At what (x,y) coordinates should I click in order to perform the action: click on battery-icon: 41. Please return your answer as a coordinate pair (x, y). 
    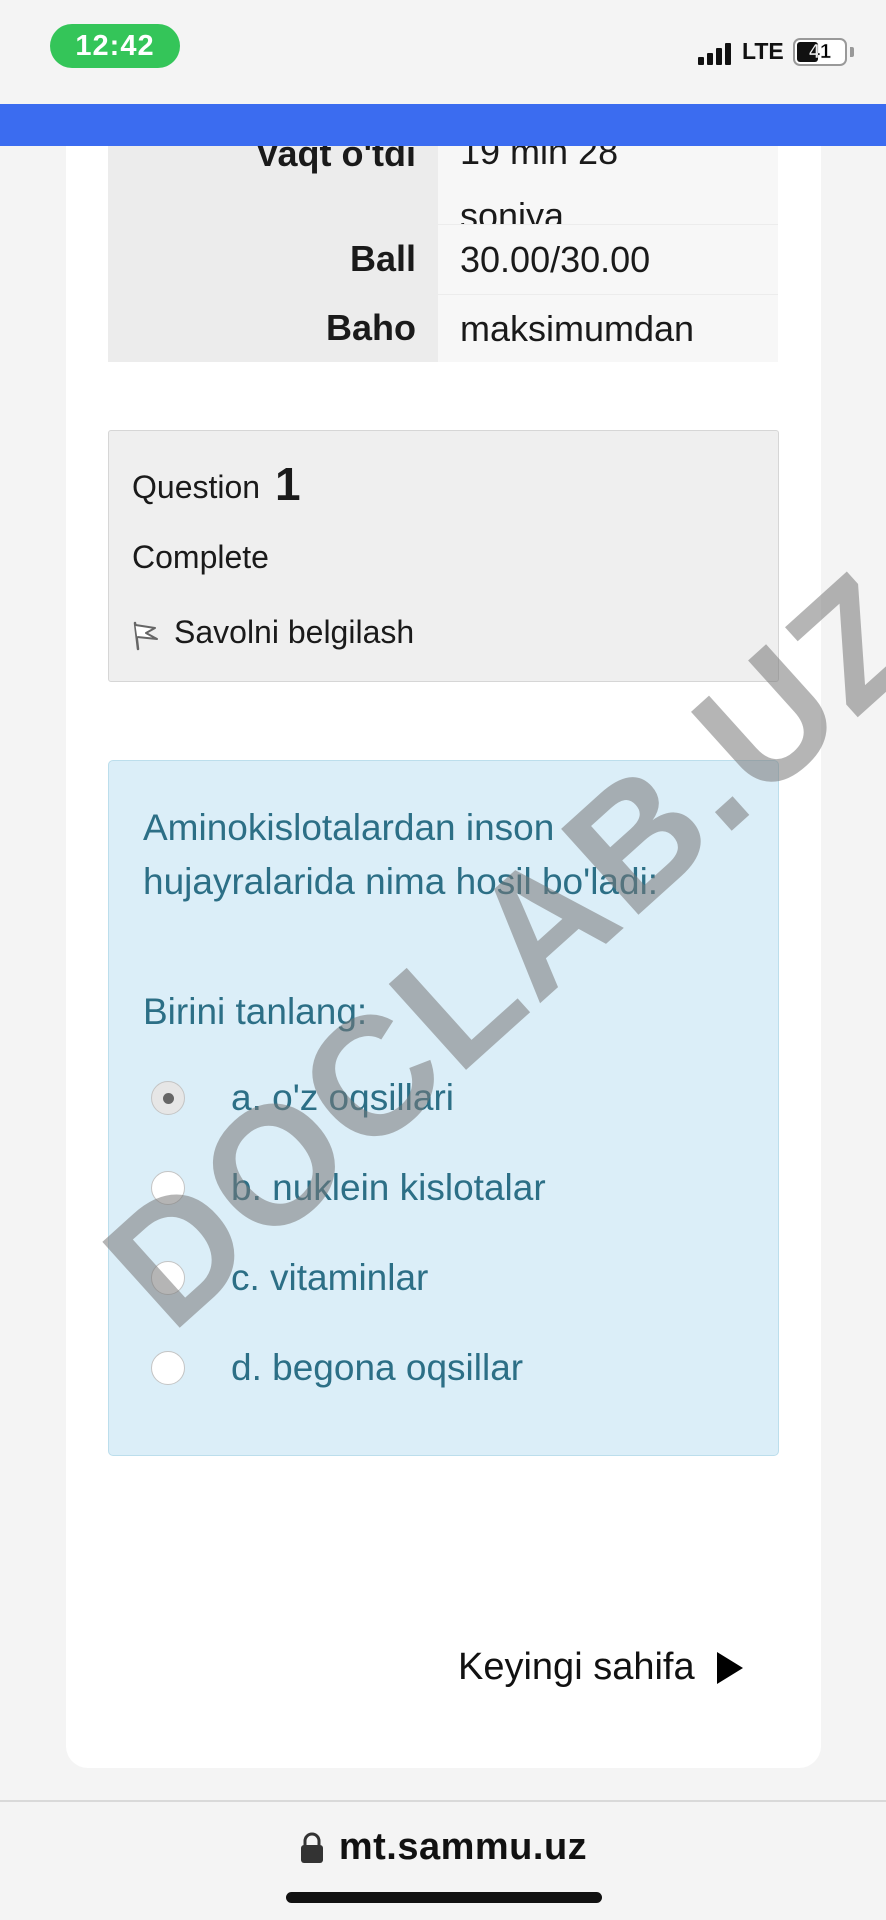
    Looking at the image, I should click on (820, 52).